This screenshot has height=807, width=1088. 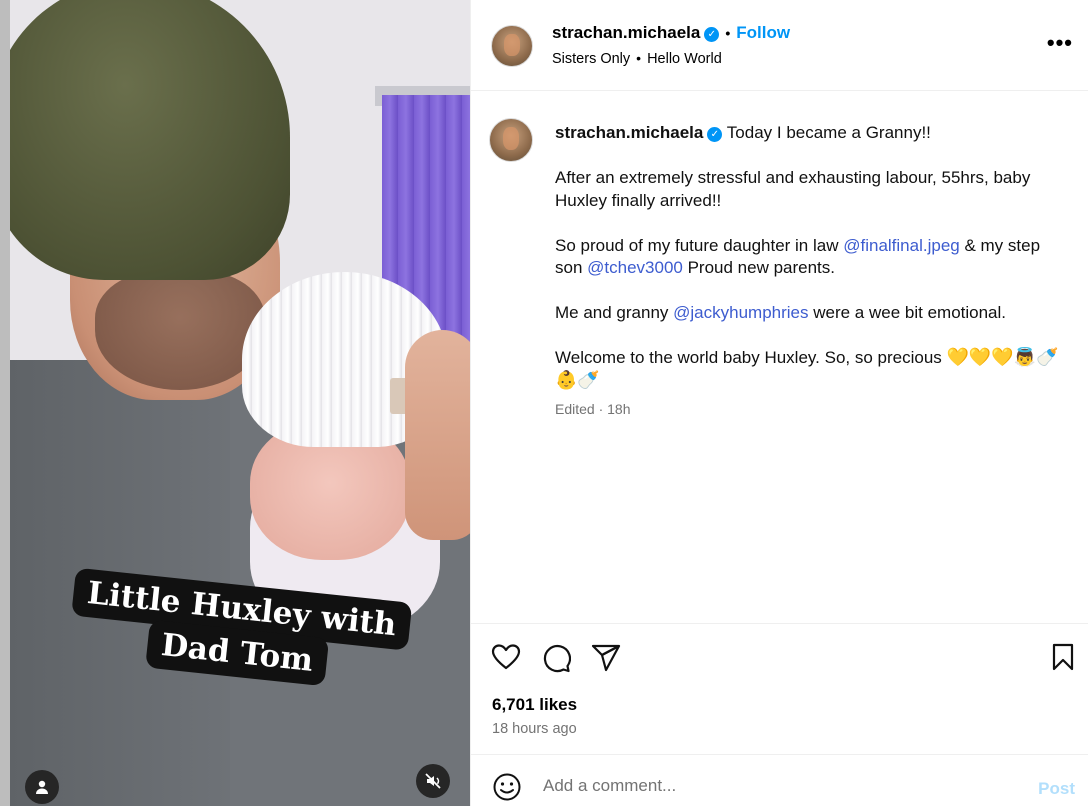 What do you see at coordinates (779, 688) in the screenshot?
I see `action-bar: 6,701 likes 18 hours ago` at bounding box center [779, 688].